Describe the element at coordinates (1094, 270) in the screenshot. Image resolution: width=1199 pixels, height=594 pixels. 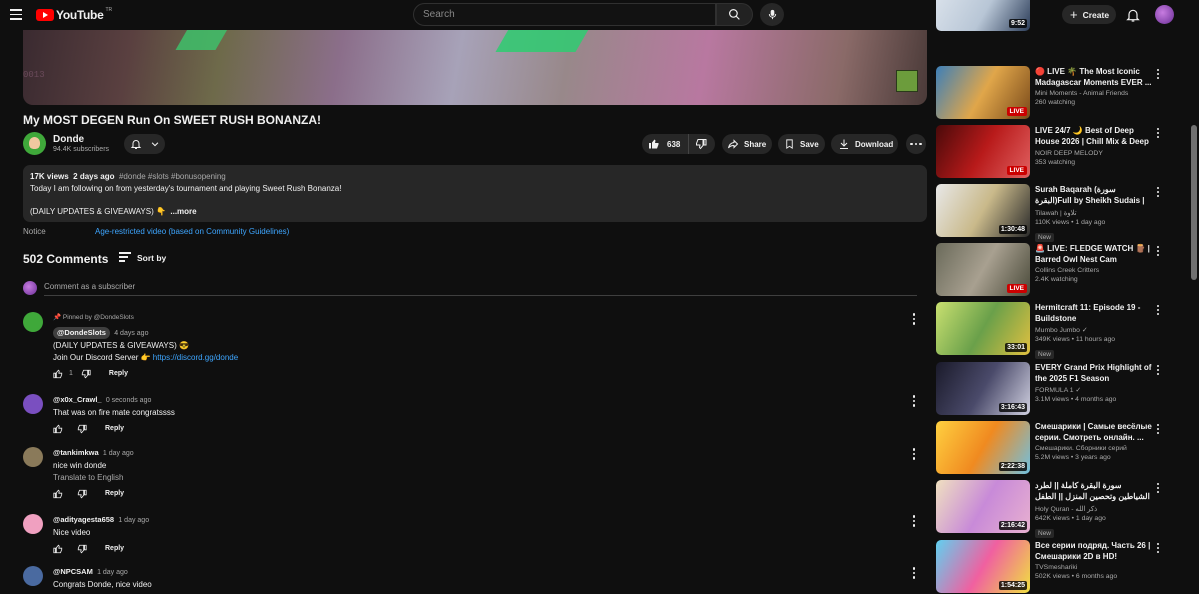
I see `recommended-channel: Collins Creek Critters` at that location.